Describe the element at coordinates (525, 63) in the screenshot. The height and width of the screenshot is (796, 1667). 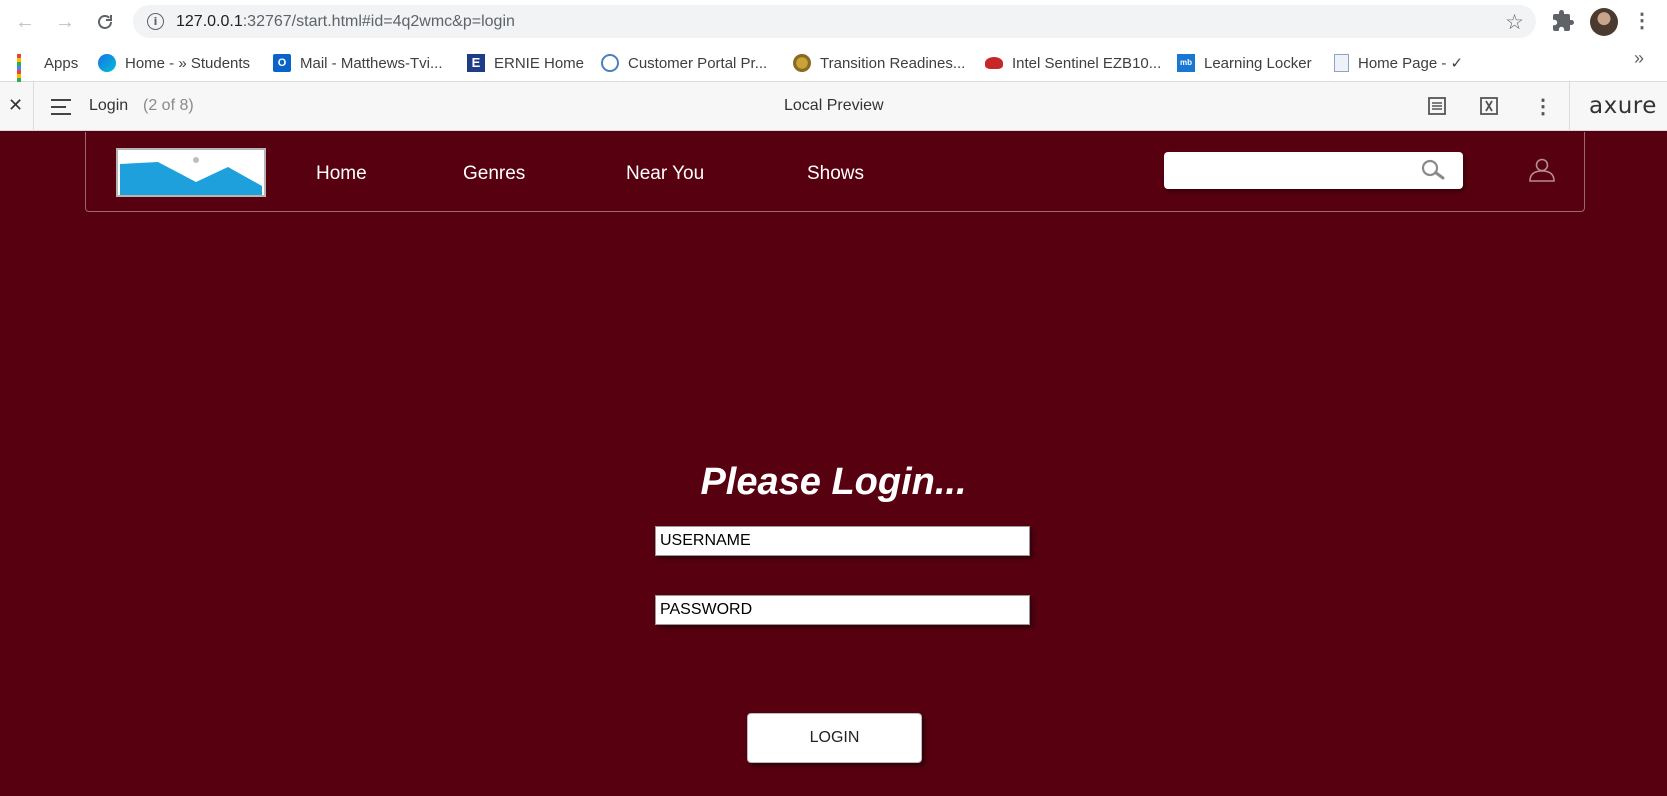
I see `bookmark-ernie: E ERNIE Home` at that location.